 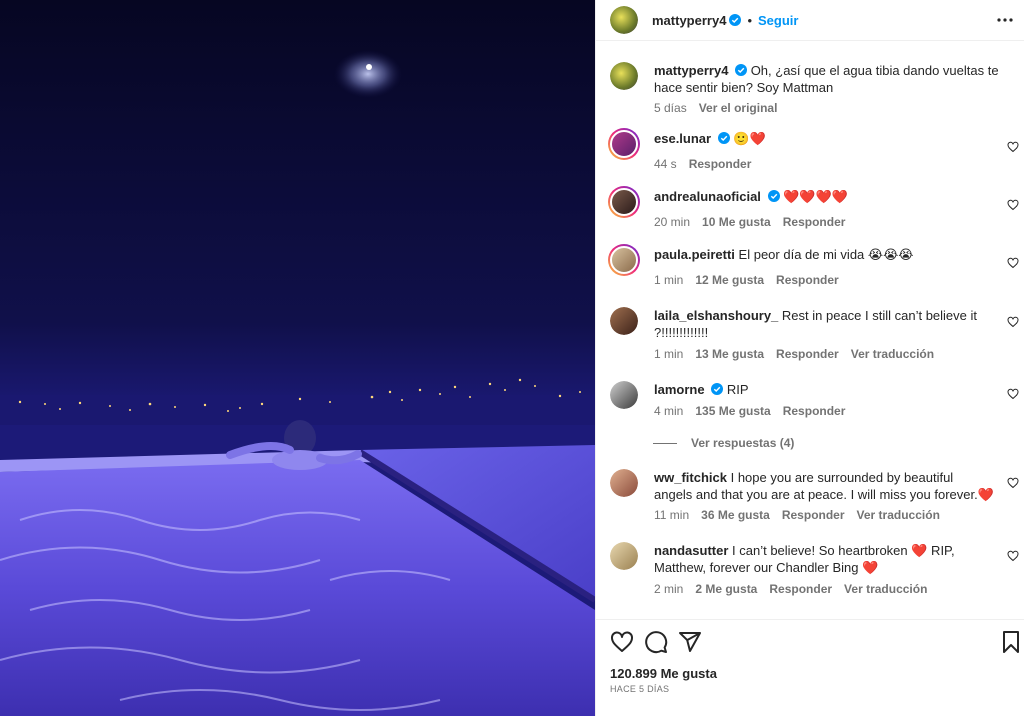 I want to click on comment-time: 20 min, so click(x=672, y=222).